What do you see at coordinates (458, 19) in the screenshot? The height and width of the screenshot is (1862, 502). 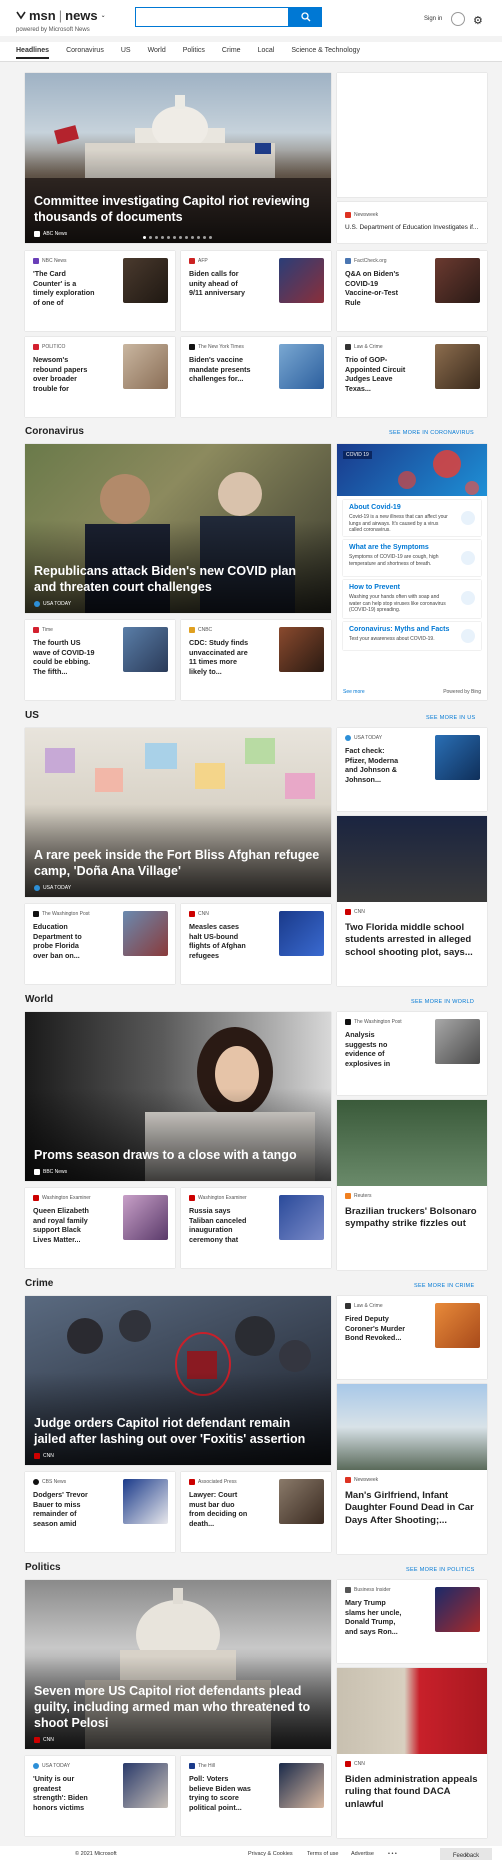 I see `avatar-icon` at bounding box center [458, 19].